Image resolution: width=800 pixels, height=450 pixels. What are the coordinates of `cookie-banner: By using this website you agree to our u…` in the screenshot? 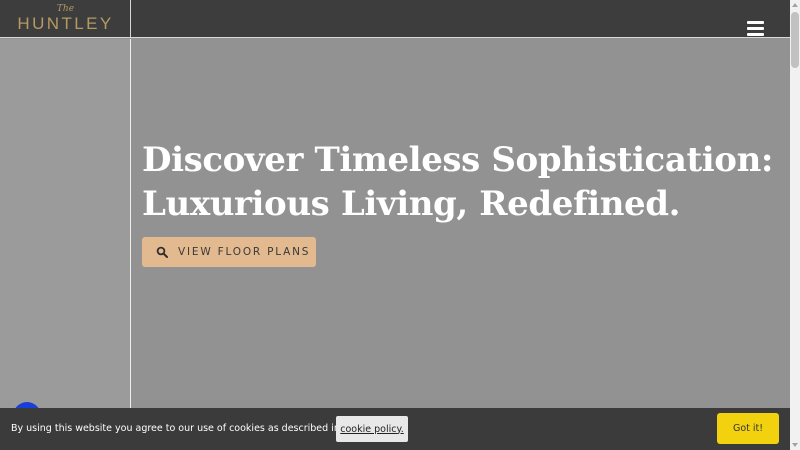 It's located at (395, 429).